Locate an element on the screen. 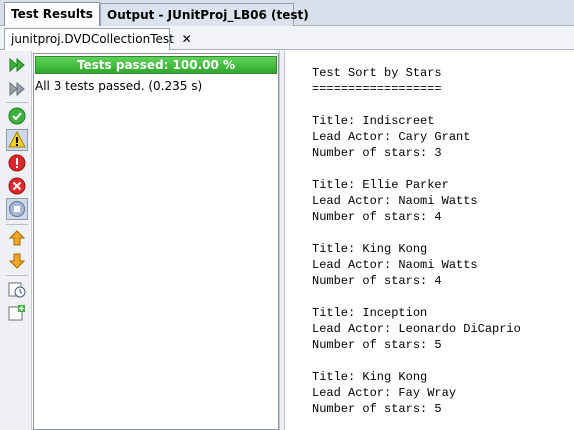 The height and width of the screenshot is (430, 574). test-summary: All 3 tests passed. (0.235 s) is located at coordinates (118, 86).